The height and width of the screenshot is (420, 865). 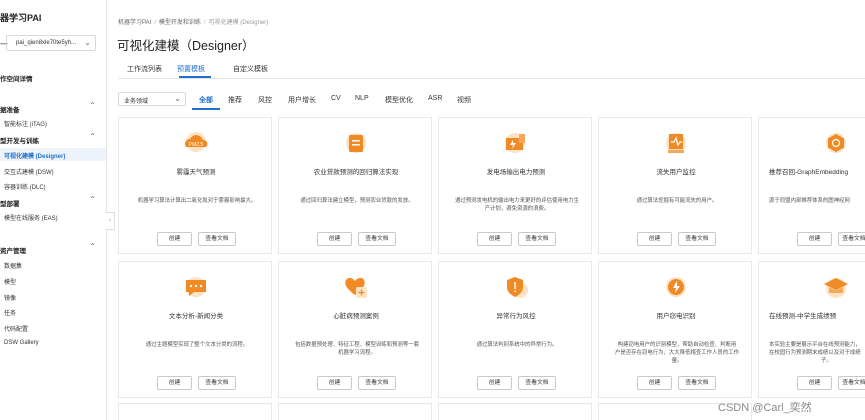 What do you see at coordinates (435, 98) in the screenshot?
I see `category-asr: ASR` at bounding box center [435, 98].